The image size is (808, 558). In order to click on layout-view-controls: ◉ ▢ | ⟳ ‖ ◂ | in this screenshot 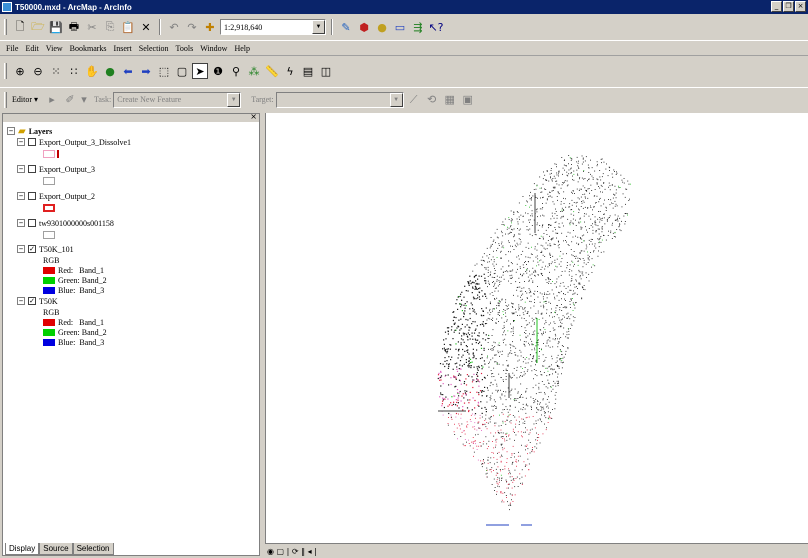, I will do `click(292, 551)`.